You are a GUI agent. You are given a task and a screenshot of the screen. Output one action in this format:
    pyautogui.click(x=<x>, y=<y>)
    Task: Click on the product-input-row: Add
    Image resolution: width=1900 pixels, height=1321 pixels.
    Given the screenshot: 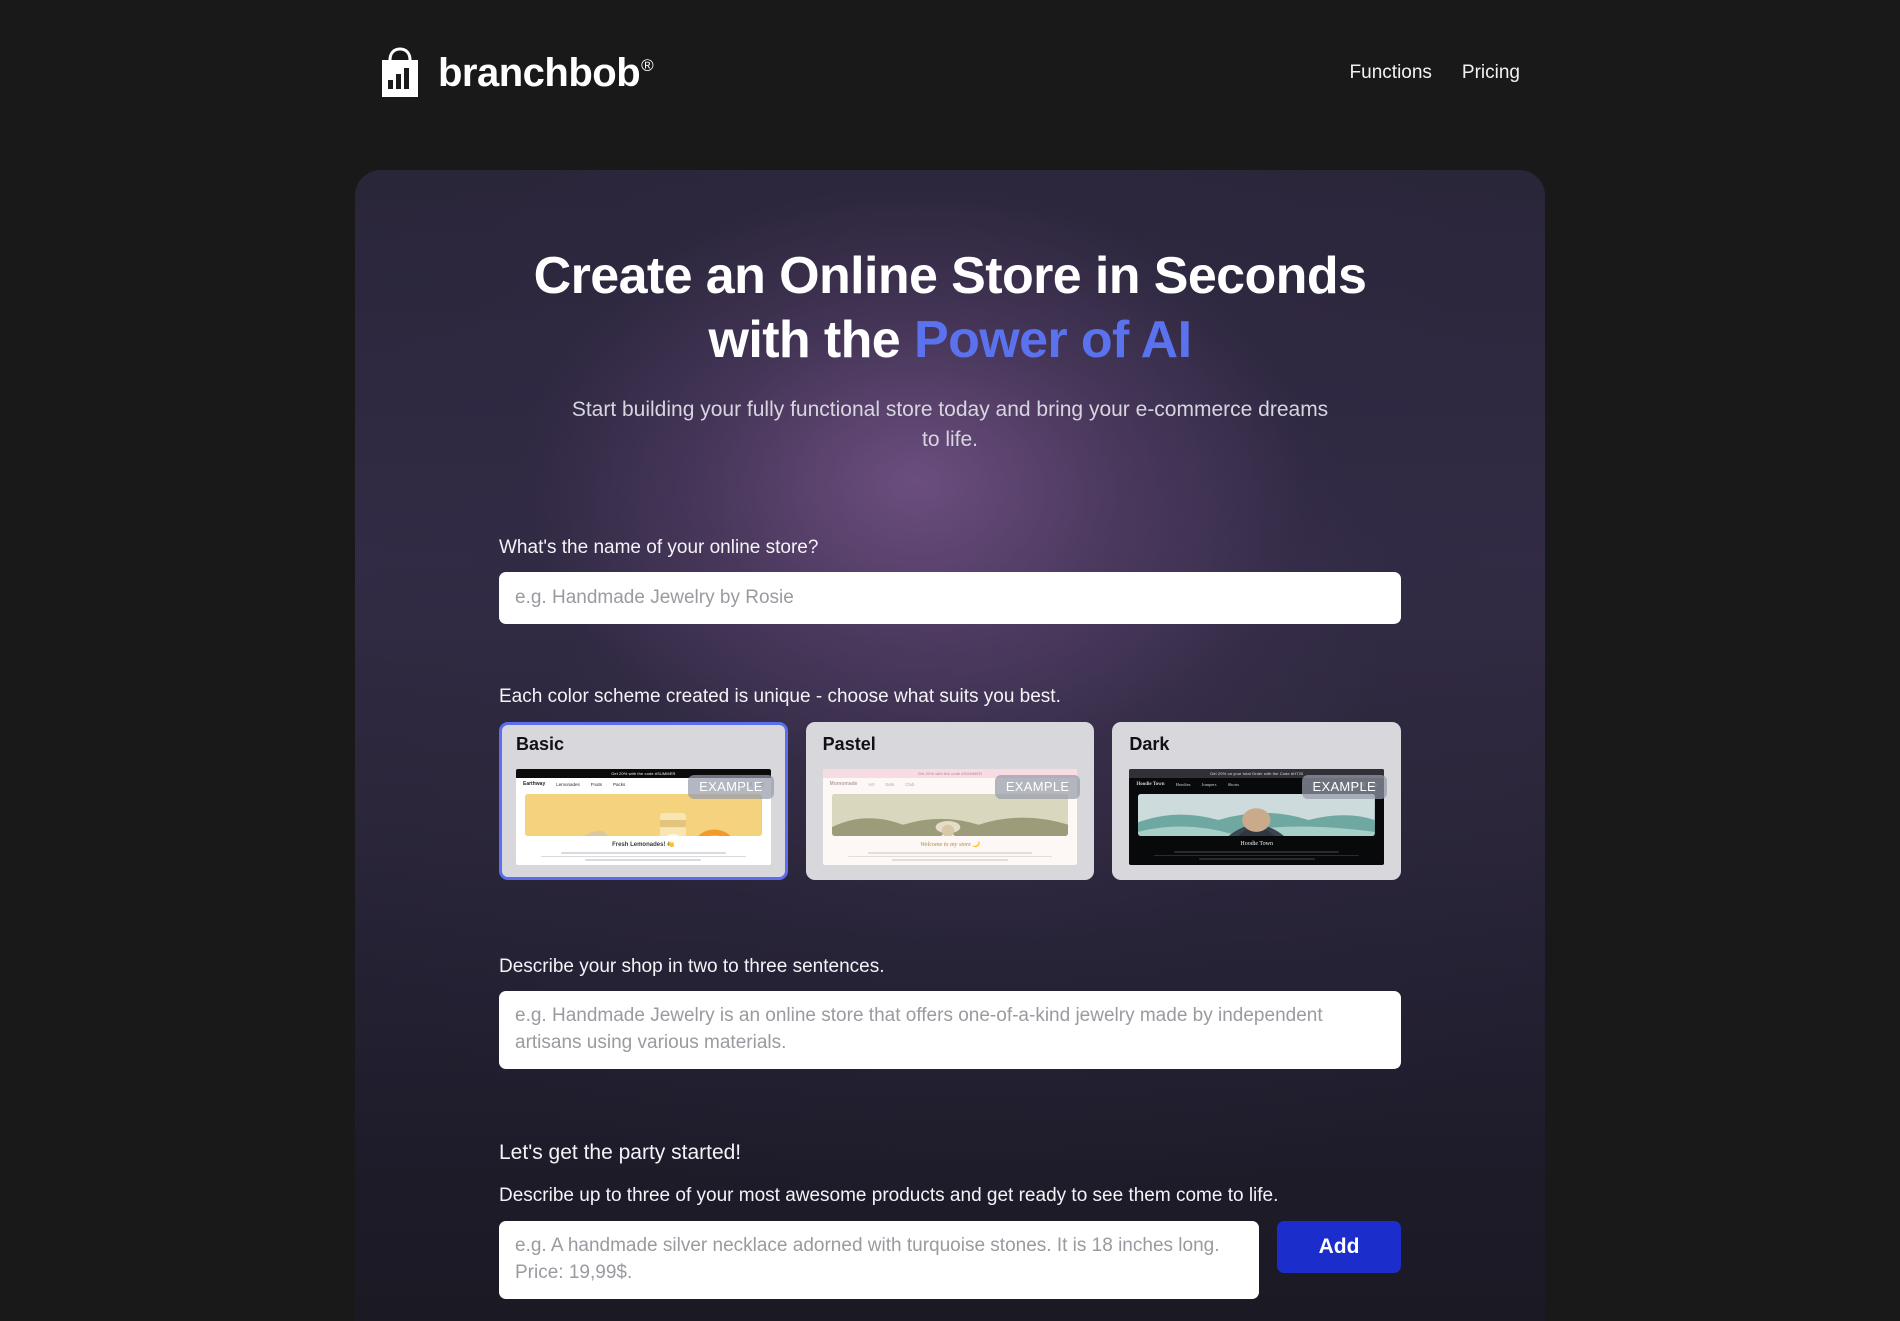 What is the action you would take?
    pyautogui.click(x=950, y=1259)
    